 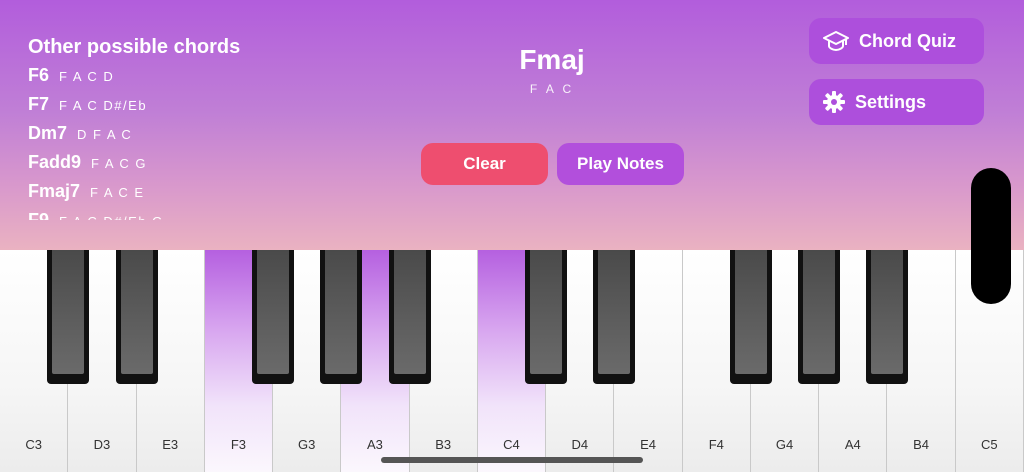 I want to click on key-label: A3, so click(x=375, y=444).